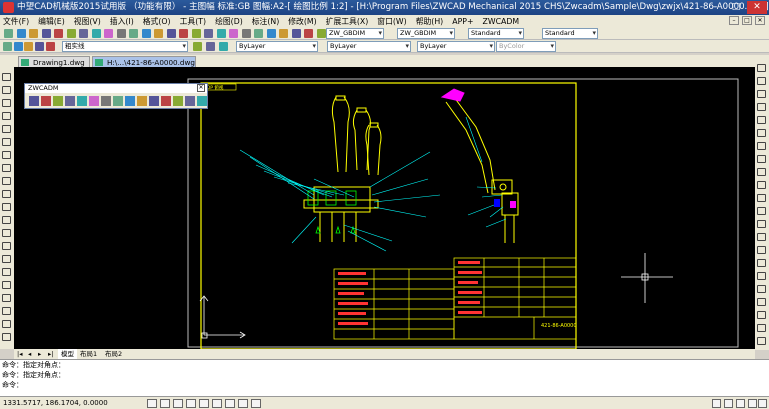 The height and width of the screenshot is (409, 769). Describe the element at coordinates (302, 21) in the screenshot. I see `menu-item: 修改(M)` at that location.